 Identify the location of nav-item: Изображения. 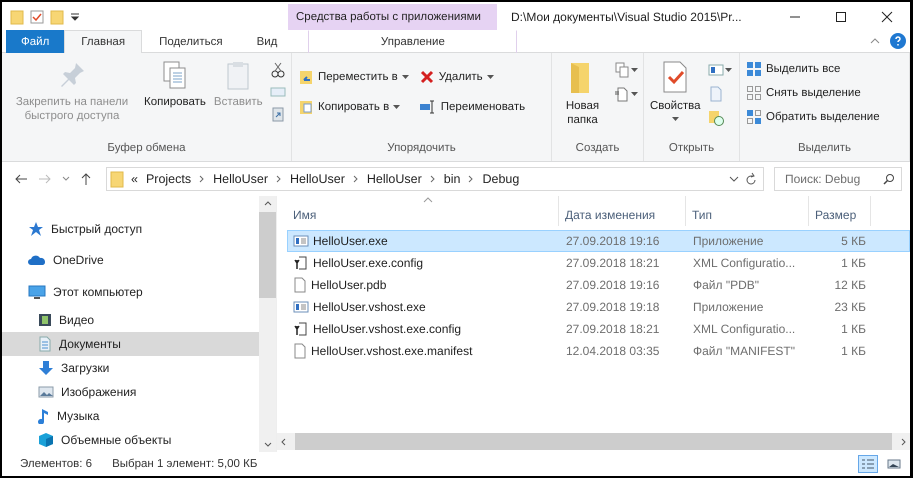
(130, 392).